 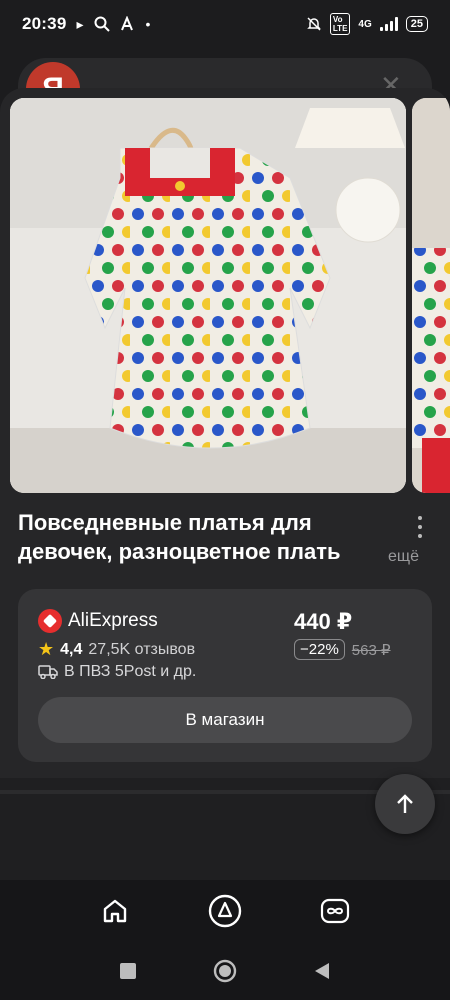 What do you see at coordinates (126, 23) in the screenshot?
I see `translate-status-icon` at bounding box center [126, 23].